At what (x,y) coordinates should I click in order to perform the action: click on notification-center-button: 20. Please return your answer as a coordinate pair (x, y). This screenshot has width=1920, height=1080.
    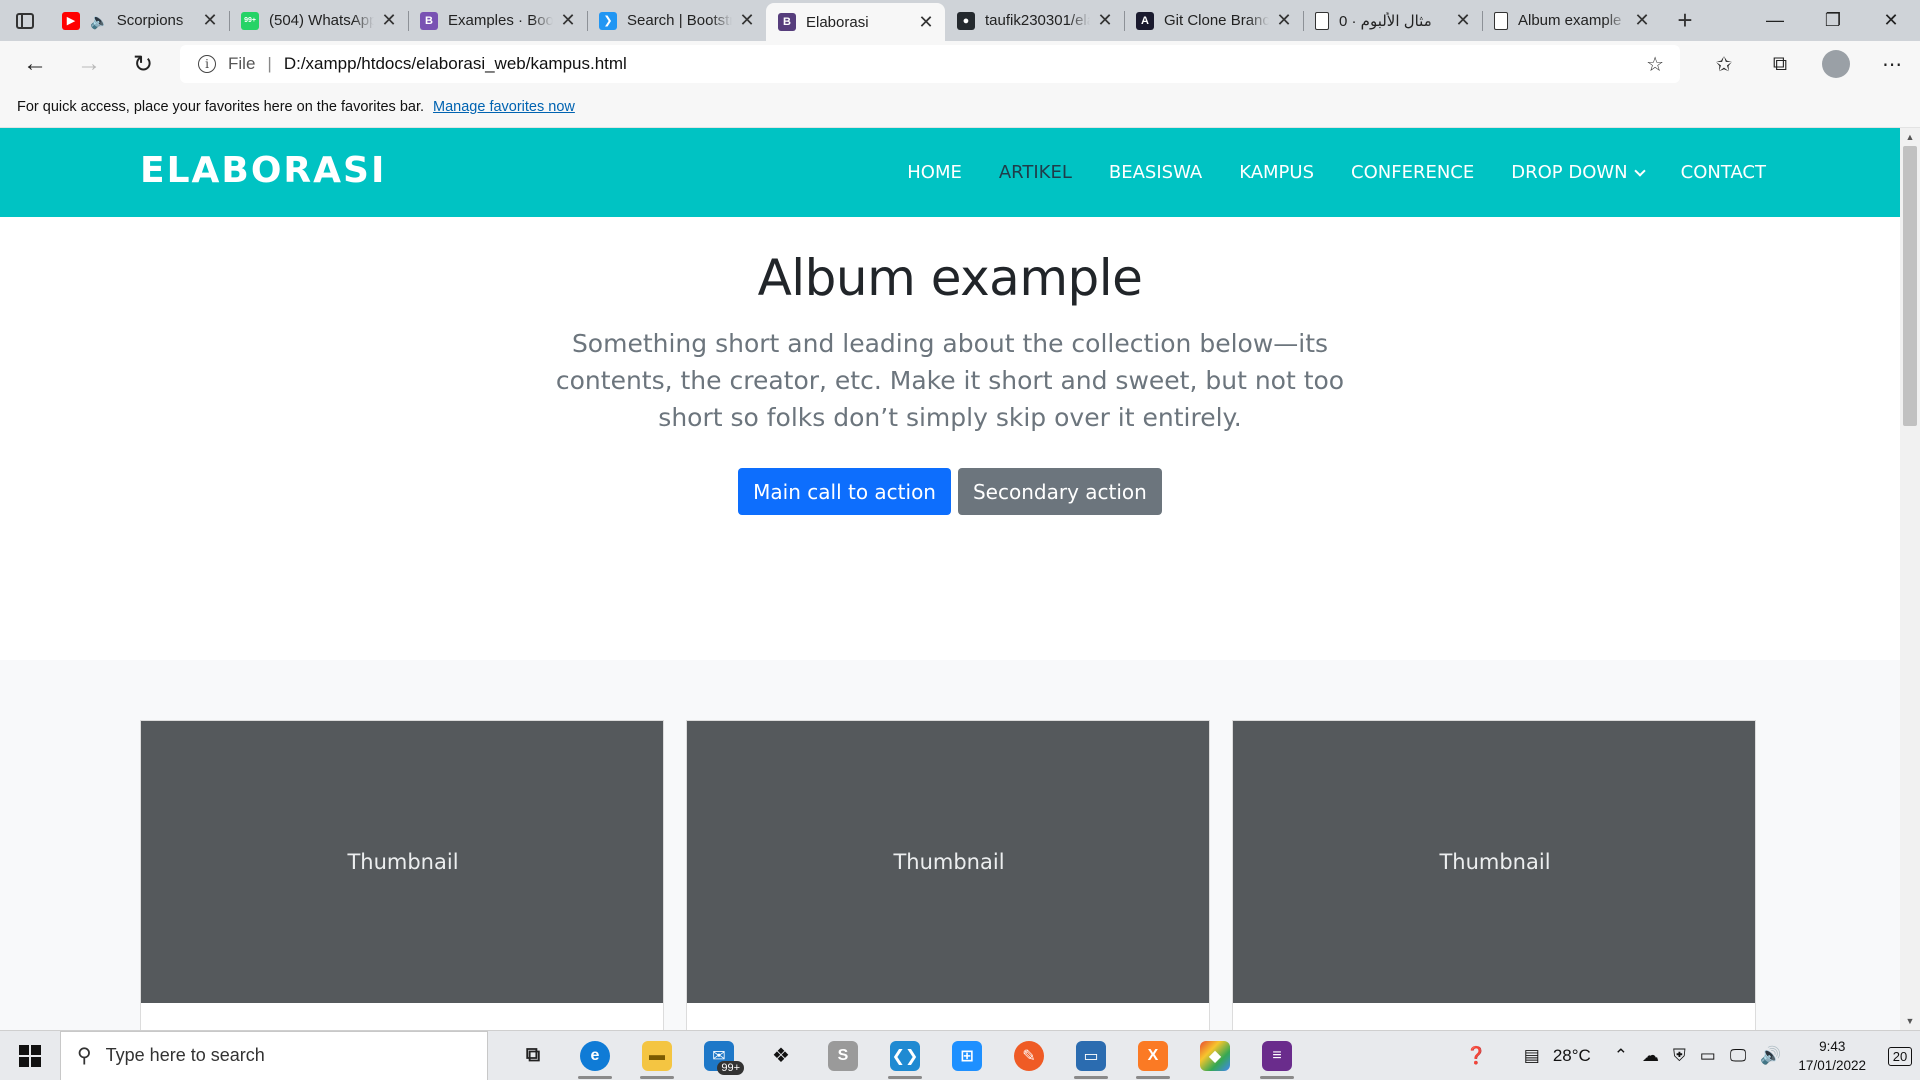
    Looking at the image, I should click on (1900, 1055).